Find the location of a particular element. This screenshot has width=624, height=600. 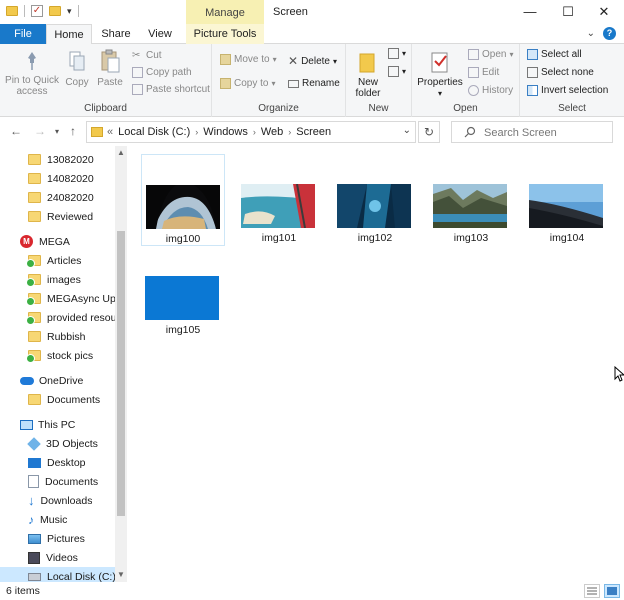

nav-item-label: stock pics is located at coordinates (70, 355).